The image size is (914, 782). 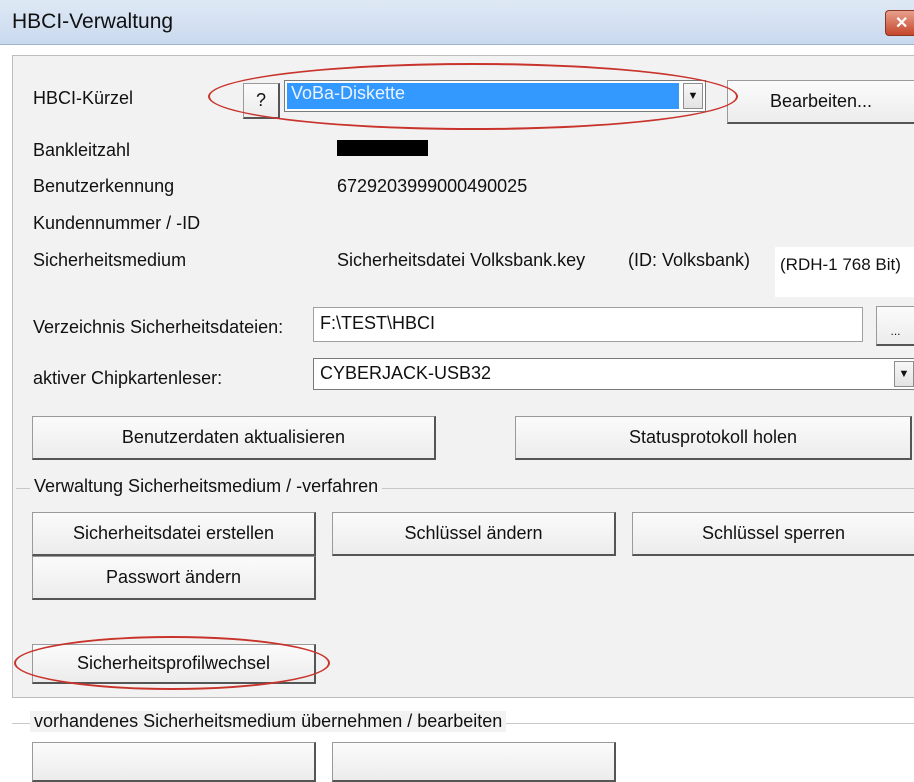 What do you see at coordinates (261, 101) in the screenshot?
I see `help-button: ?` at bounding box center [261, 101].